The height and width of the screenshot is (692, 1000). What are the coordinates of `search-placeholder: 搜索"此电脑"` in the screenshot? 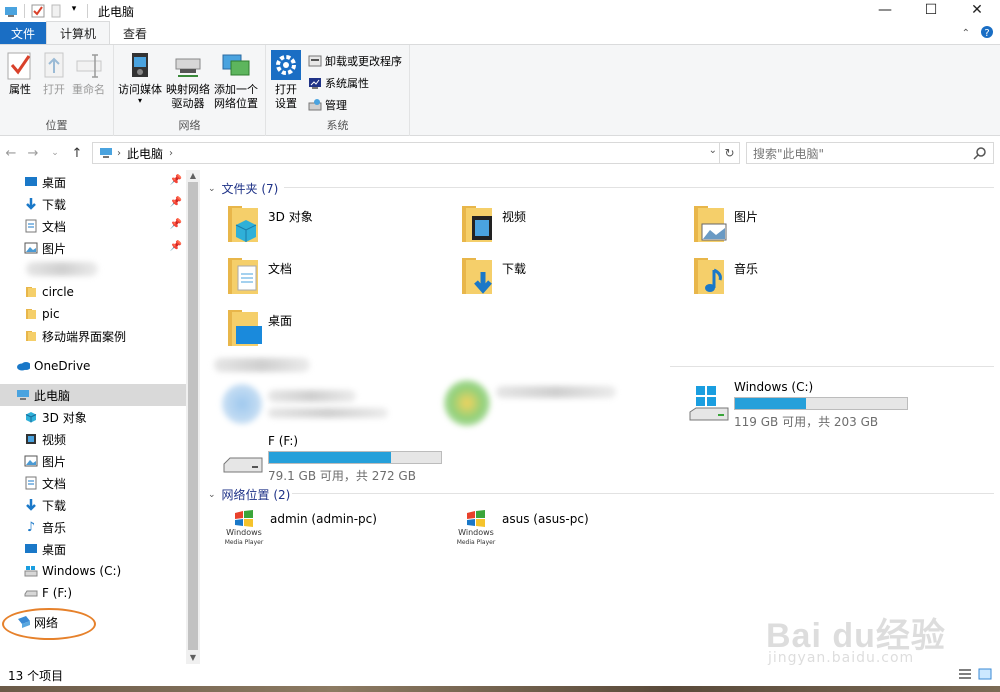 It's located at (789, 153).